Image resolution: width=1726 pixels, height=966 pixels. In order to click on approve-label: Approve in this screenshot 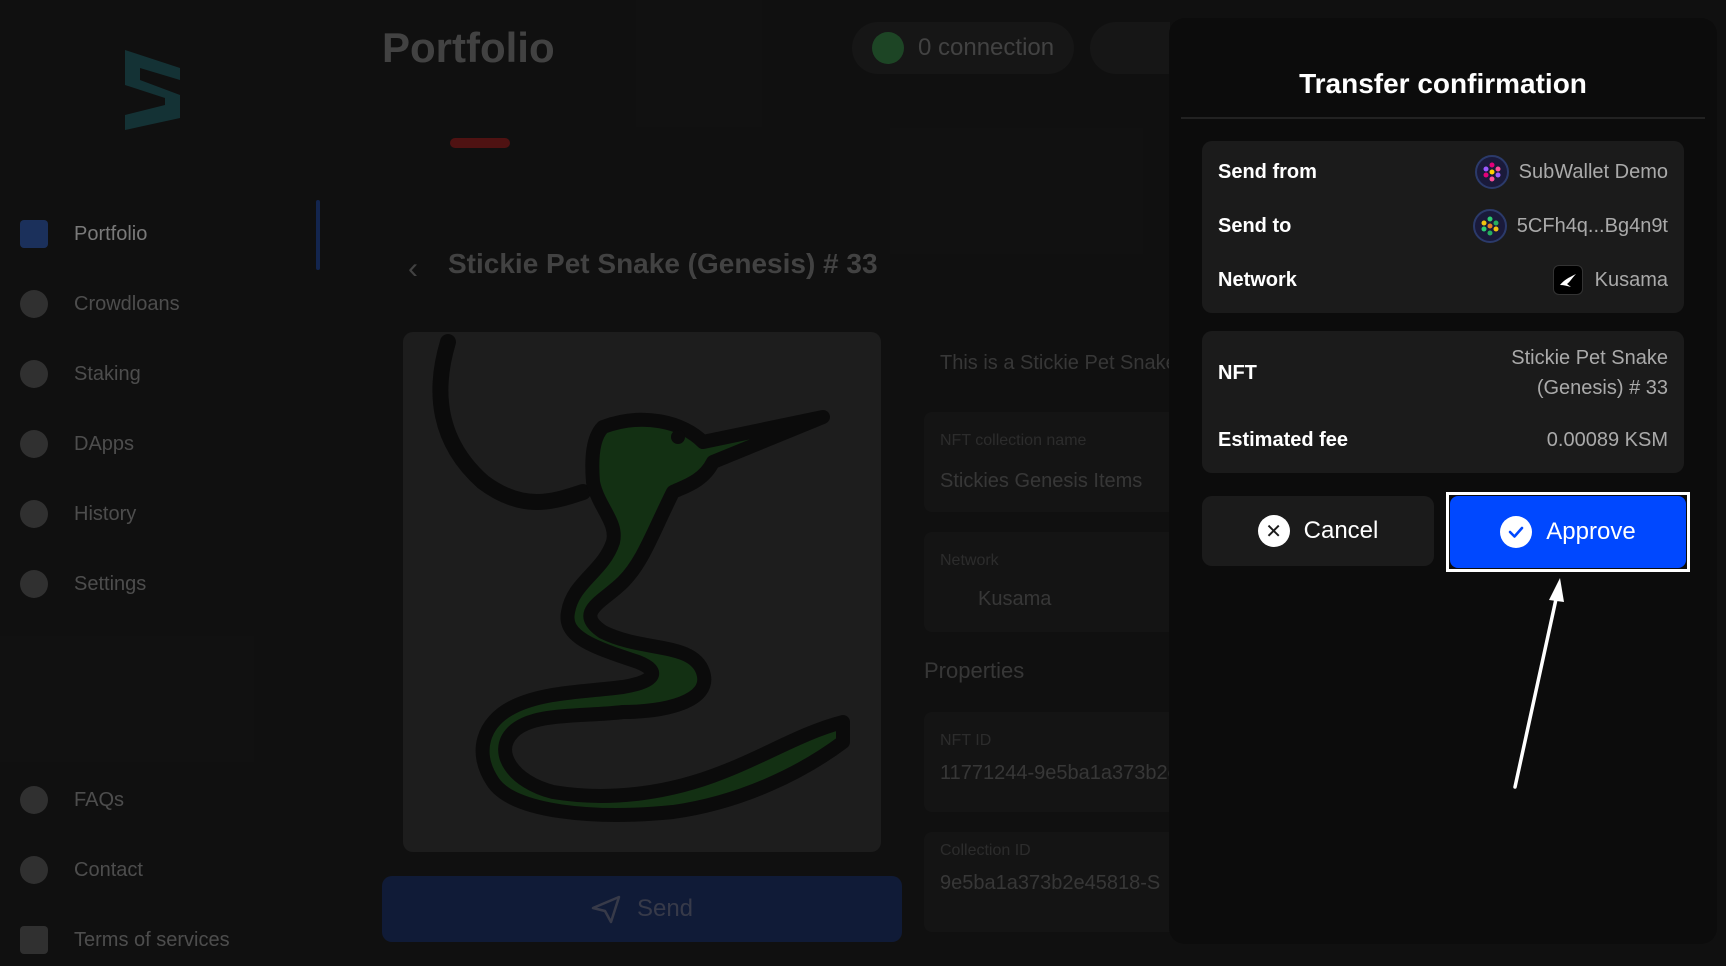, I will do `click(1591, 531)`.